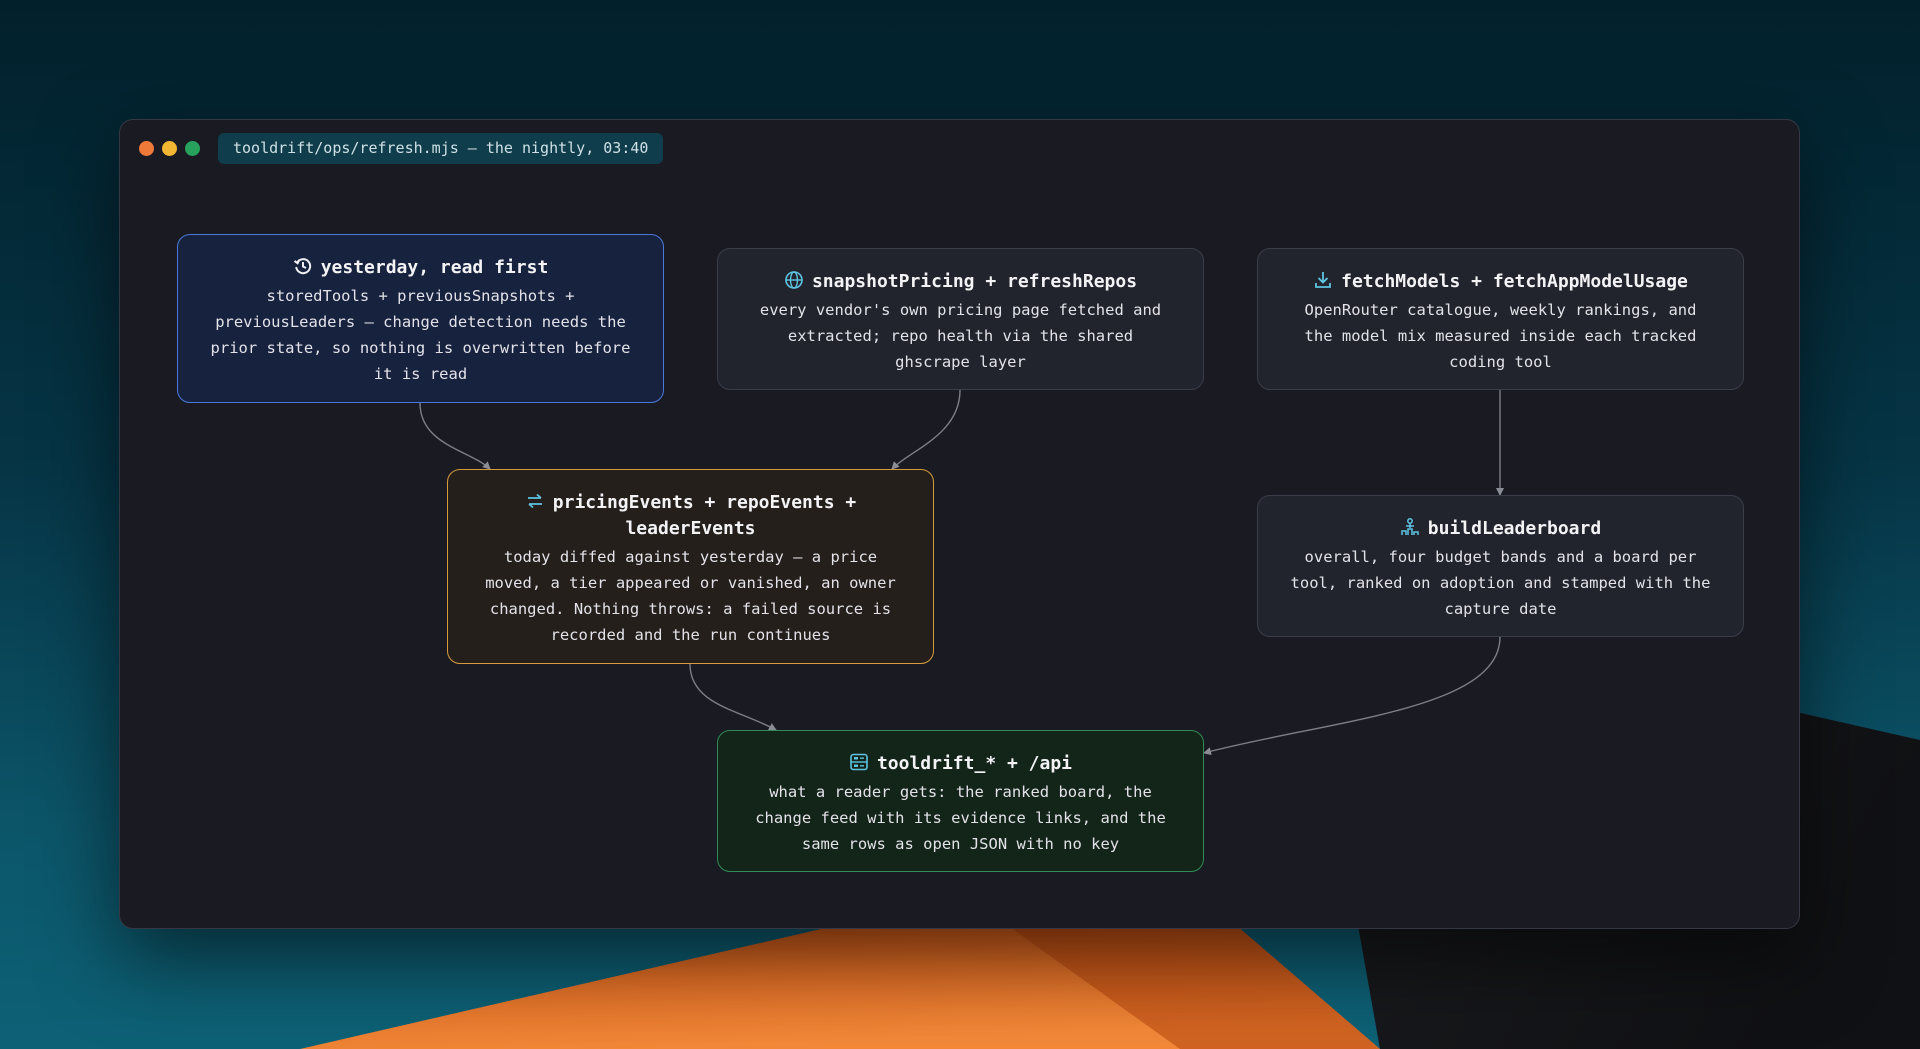  What do you see at coordinates (1410, 526) in the screenshot?
I see `podium-icon` at bounding box center [1410, 526].